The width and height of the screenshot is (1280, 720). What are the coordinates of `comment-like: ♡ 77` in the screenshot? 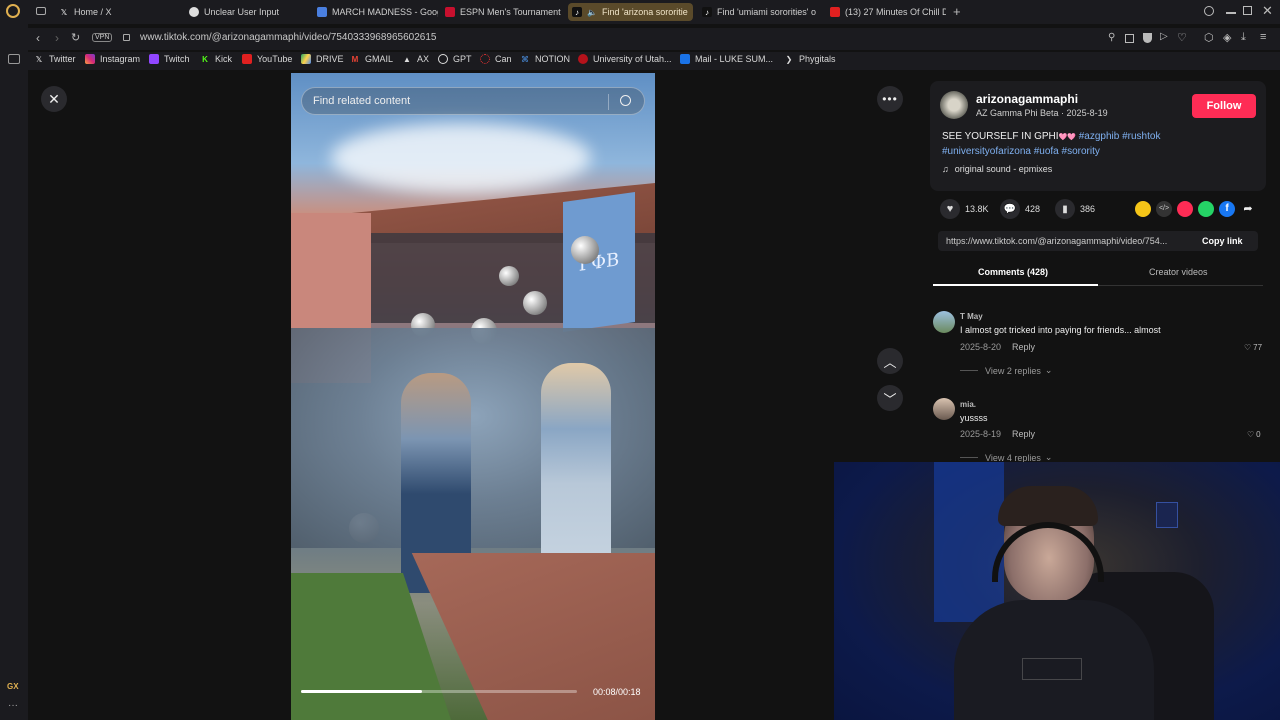 It's located at (1253, 347).